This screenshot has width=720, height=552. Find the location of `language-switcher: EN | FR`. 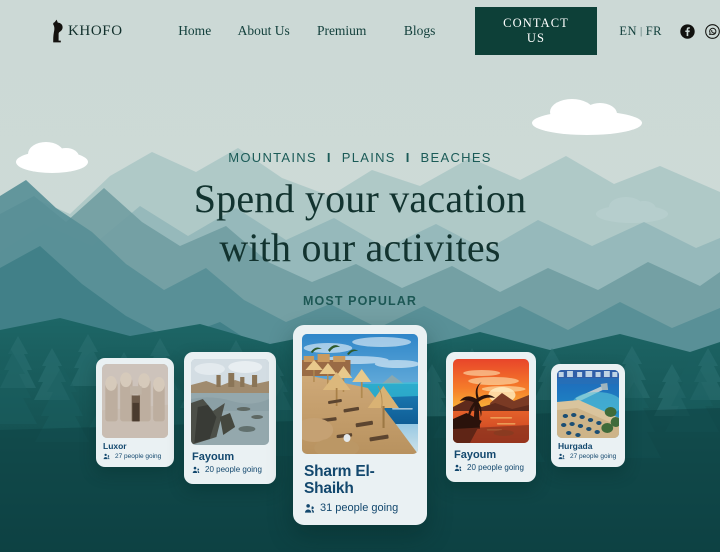

language-switcher: EN | FR is located at coordinates (640, 31).